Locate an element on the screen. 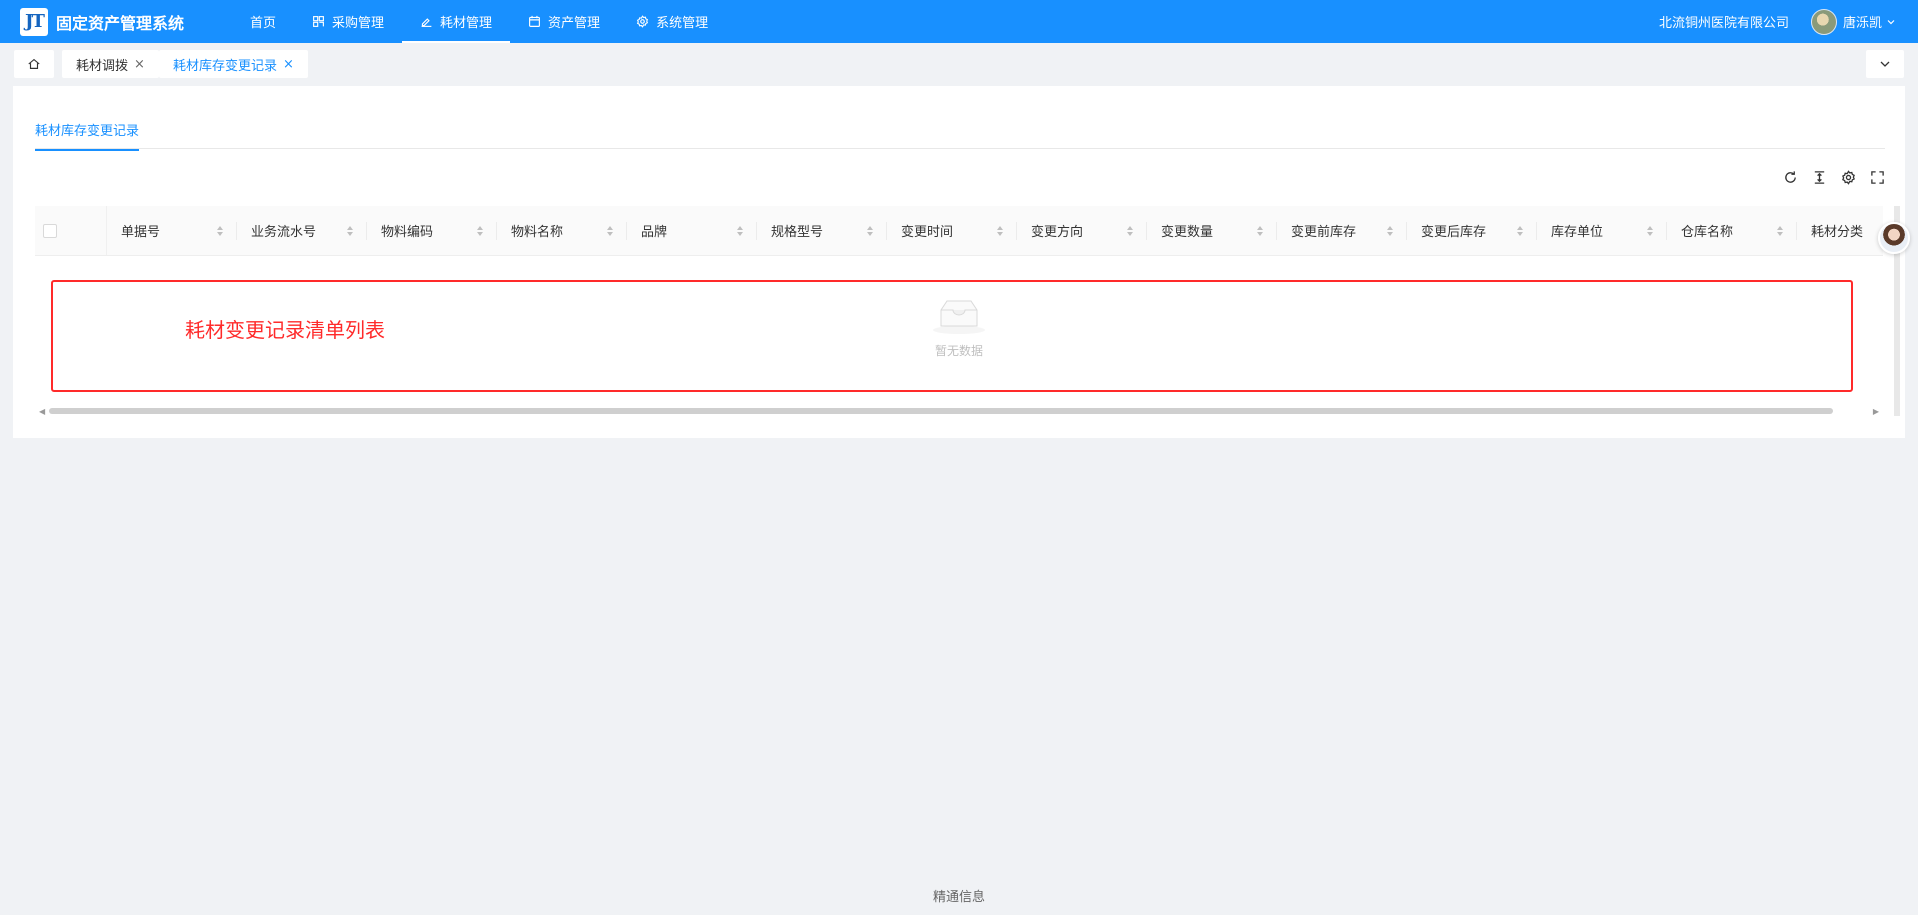 Image resolution: width=1918 pixels, height=915 pixels. nav-item-label: 首页 is located at coordinates (263, 23).